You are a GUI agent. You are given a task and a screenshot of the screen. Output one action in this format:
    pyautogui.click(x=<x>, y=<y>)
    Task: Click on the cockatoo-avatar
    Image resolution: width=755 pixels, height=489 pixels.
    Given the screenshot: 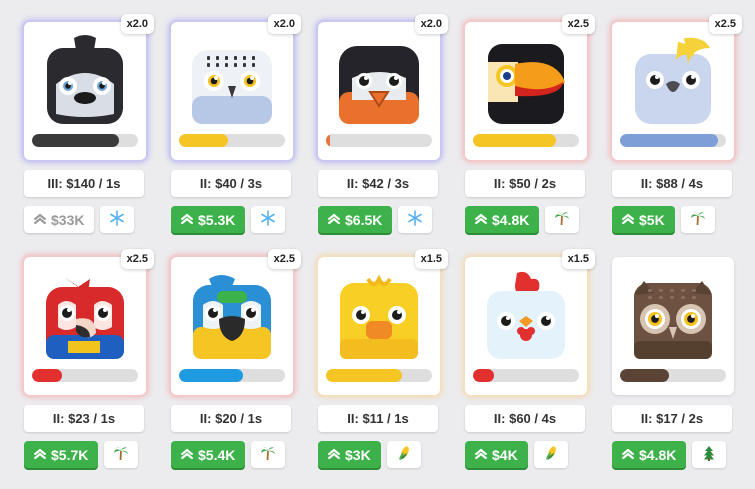 What is the action you would take?
    pyautogui.click(x=673, y=80)
    